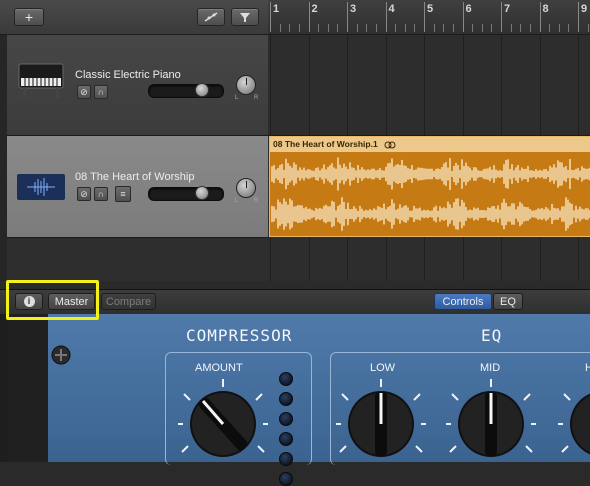  I want to click on ruler-bar-number: 6, so click(468, 9).